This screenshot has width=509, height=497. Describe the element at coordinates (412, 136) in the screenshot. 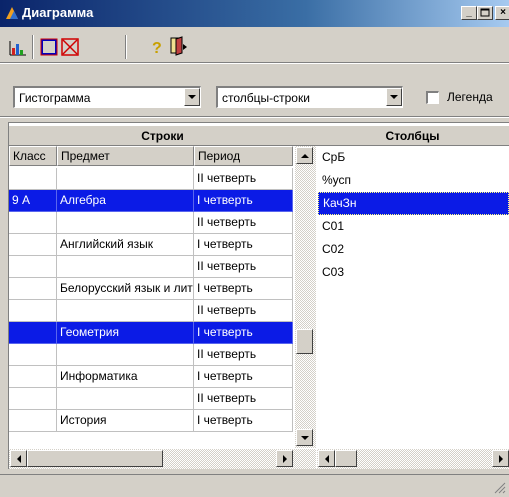

I see `columns-group-header: Столбцы` at that location.